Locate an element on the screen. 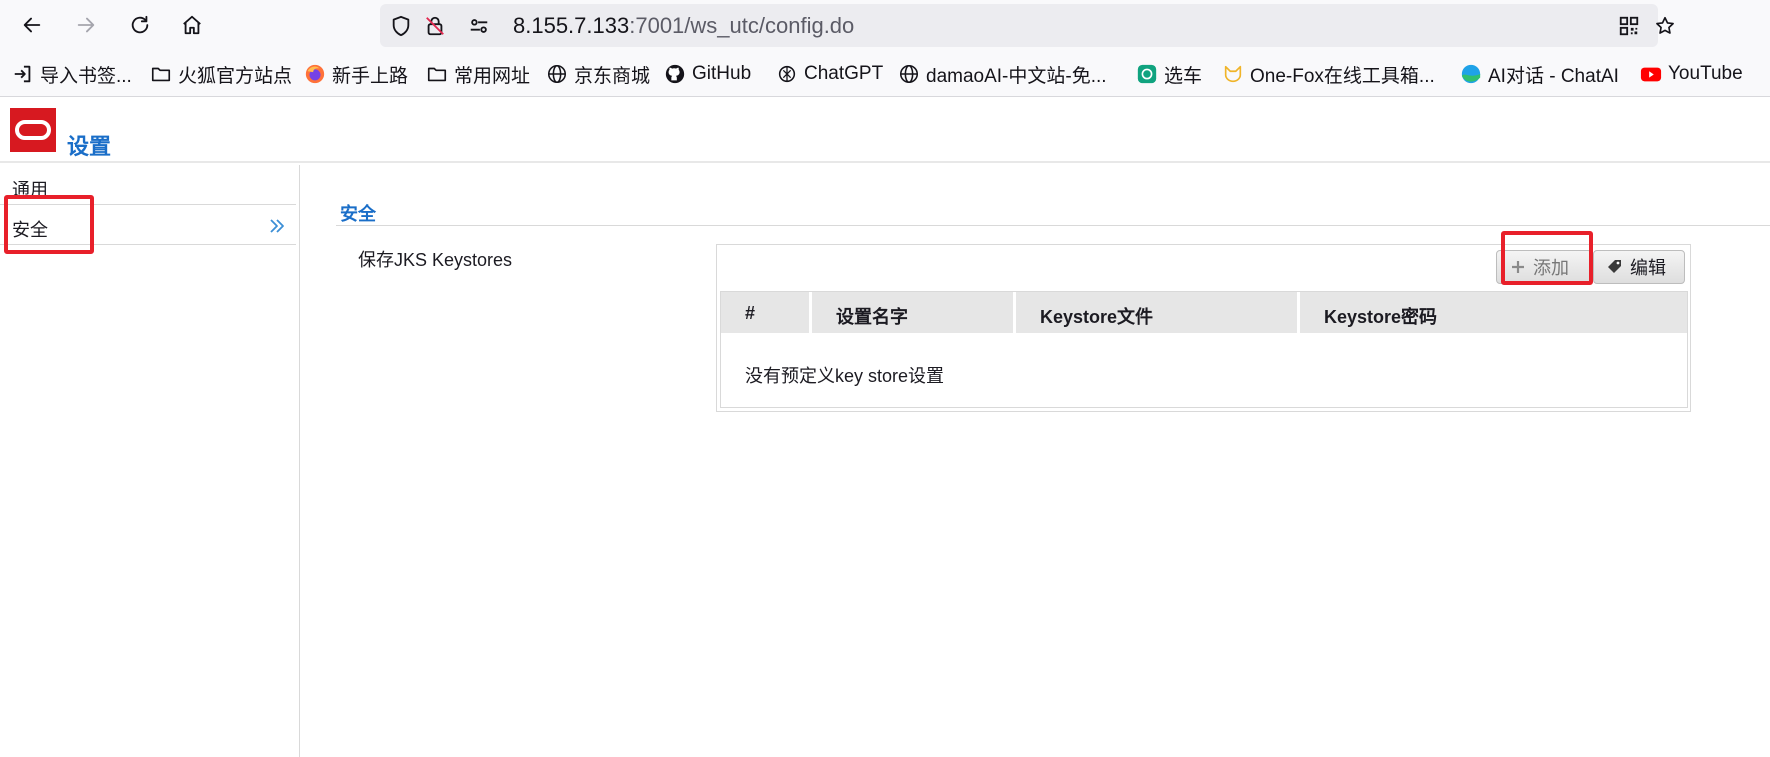 The height and width of the screenshot is (757, 1770). youtube-icon is located at coordinates (1651, 74).